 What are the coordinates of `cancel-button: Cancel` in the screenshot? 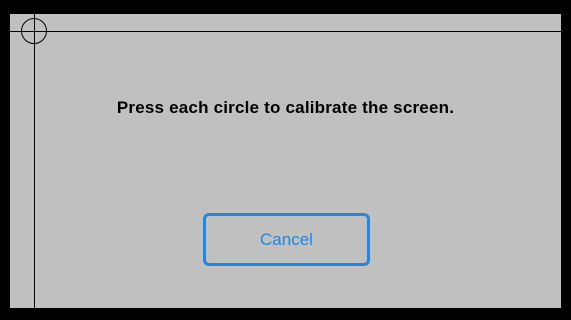 It's located at (286, 239).